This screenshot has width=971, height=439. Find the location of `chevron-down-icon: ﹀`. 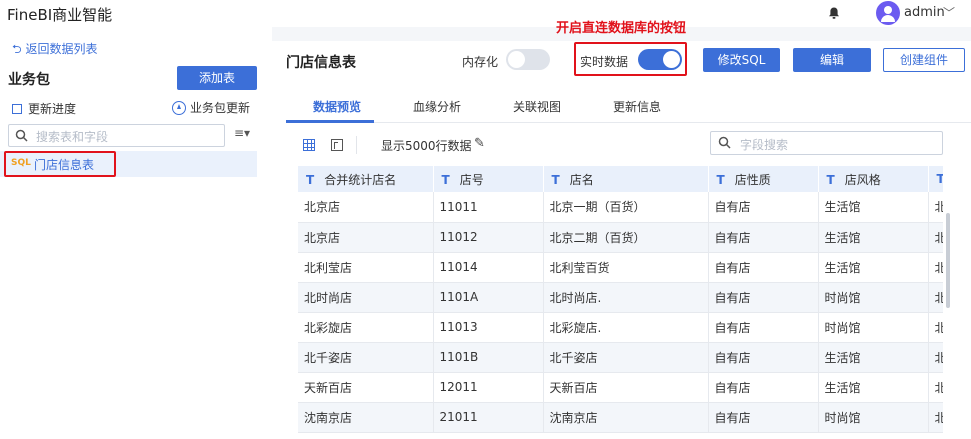

chevron-down-icon: ﹀ is located at coordinates (949, 12).